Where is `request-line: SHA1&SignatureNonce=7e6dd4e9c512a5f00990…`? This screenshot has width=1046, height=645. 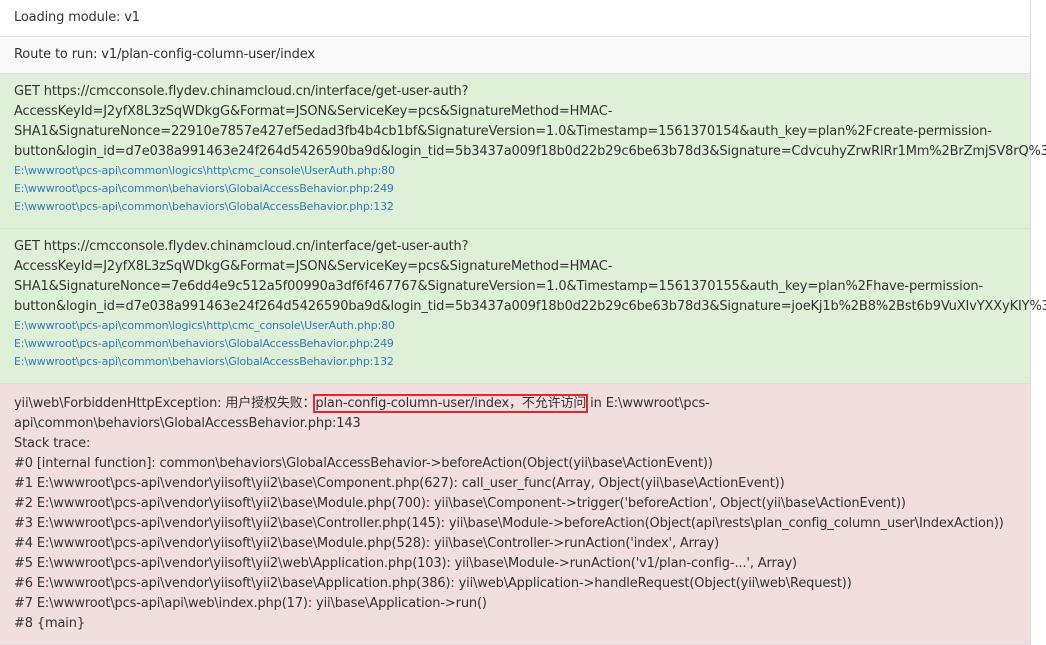
request-line: SHA1&SignatureNonce=7e6dd4e9c512a5f00990… is located at coordinates (499, 286).